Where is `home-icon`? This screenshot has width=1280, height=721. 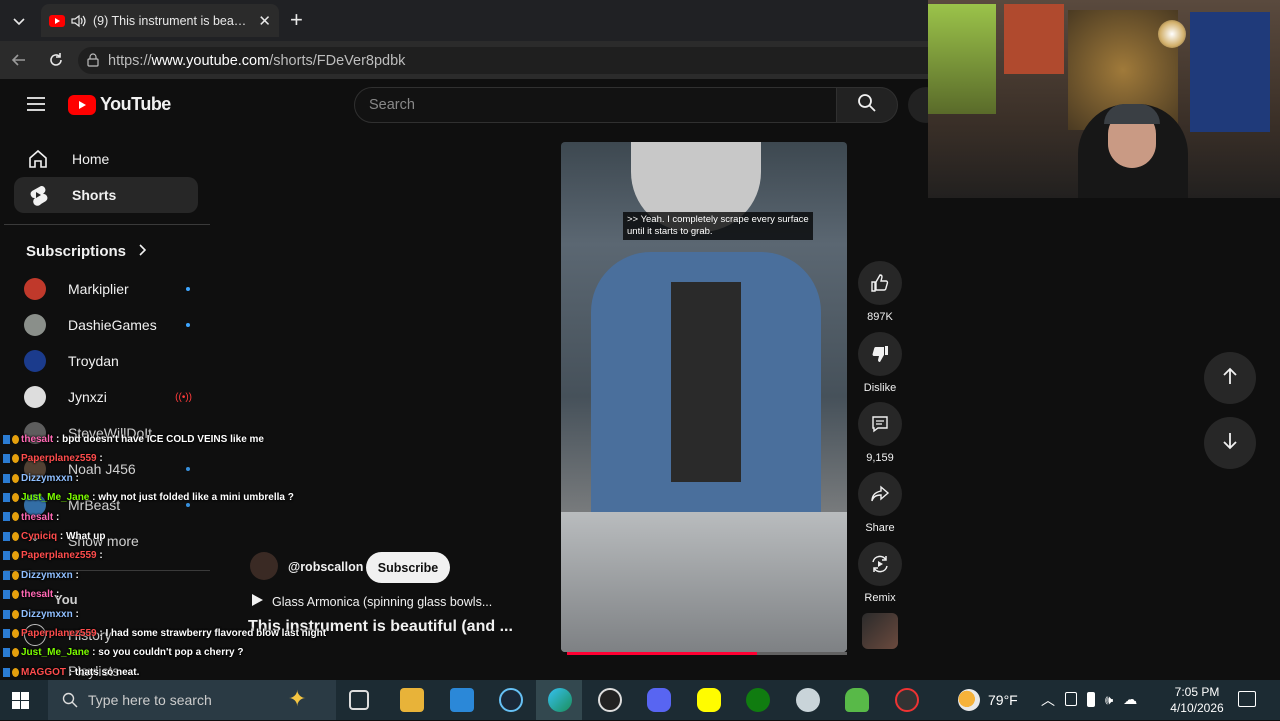 home-icon is located at coordinates (38, 159).